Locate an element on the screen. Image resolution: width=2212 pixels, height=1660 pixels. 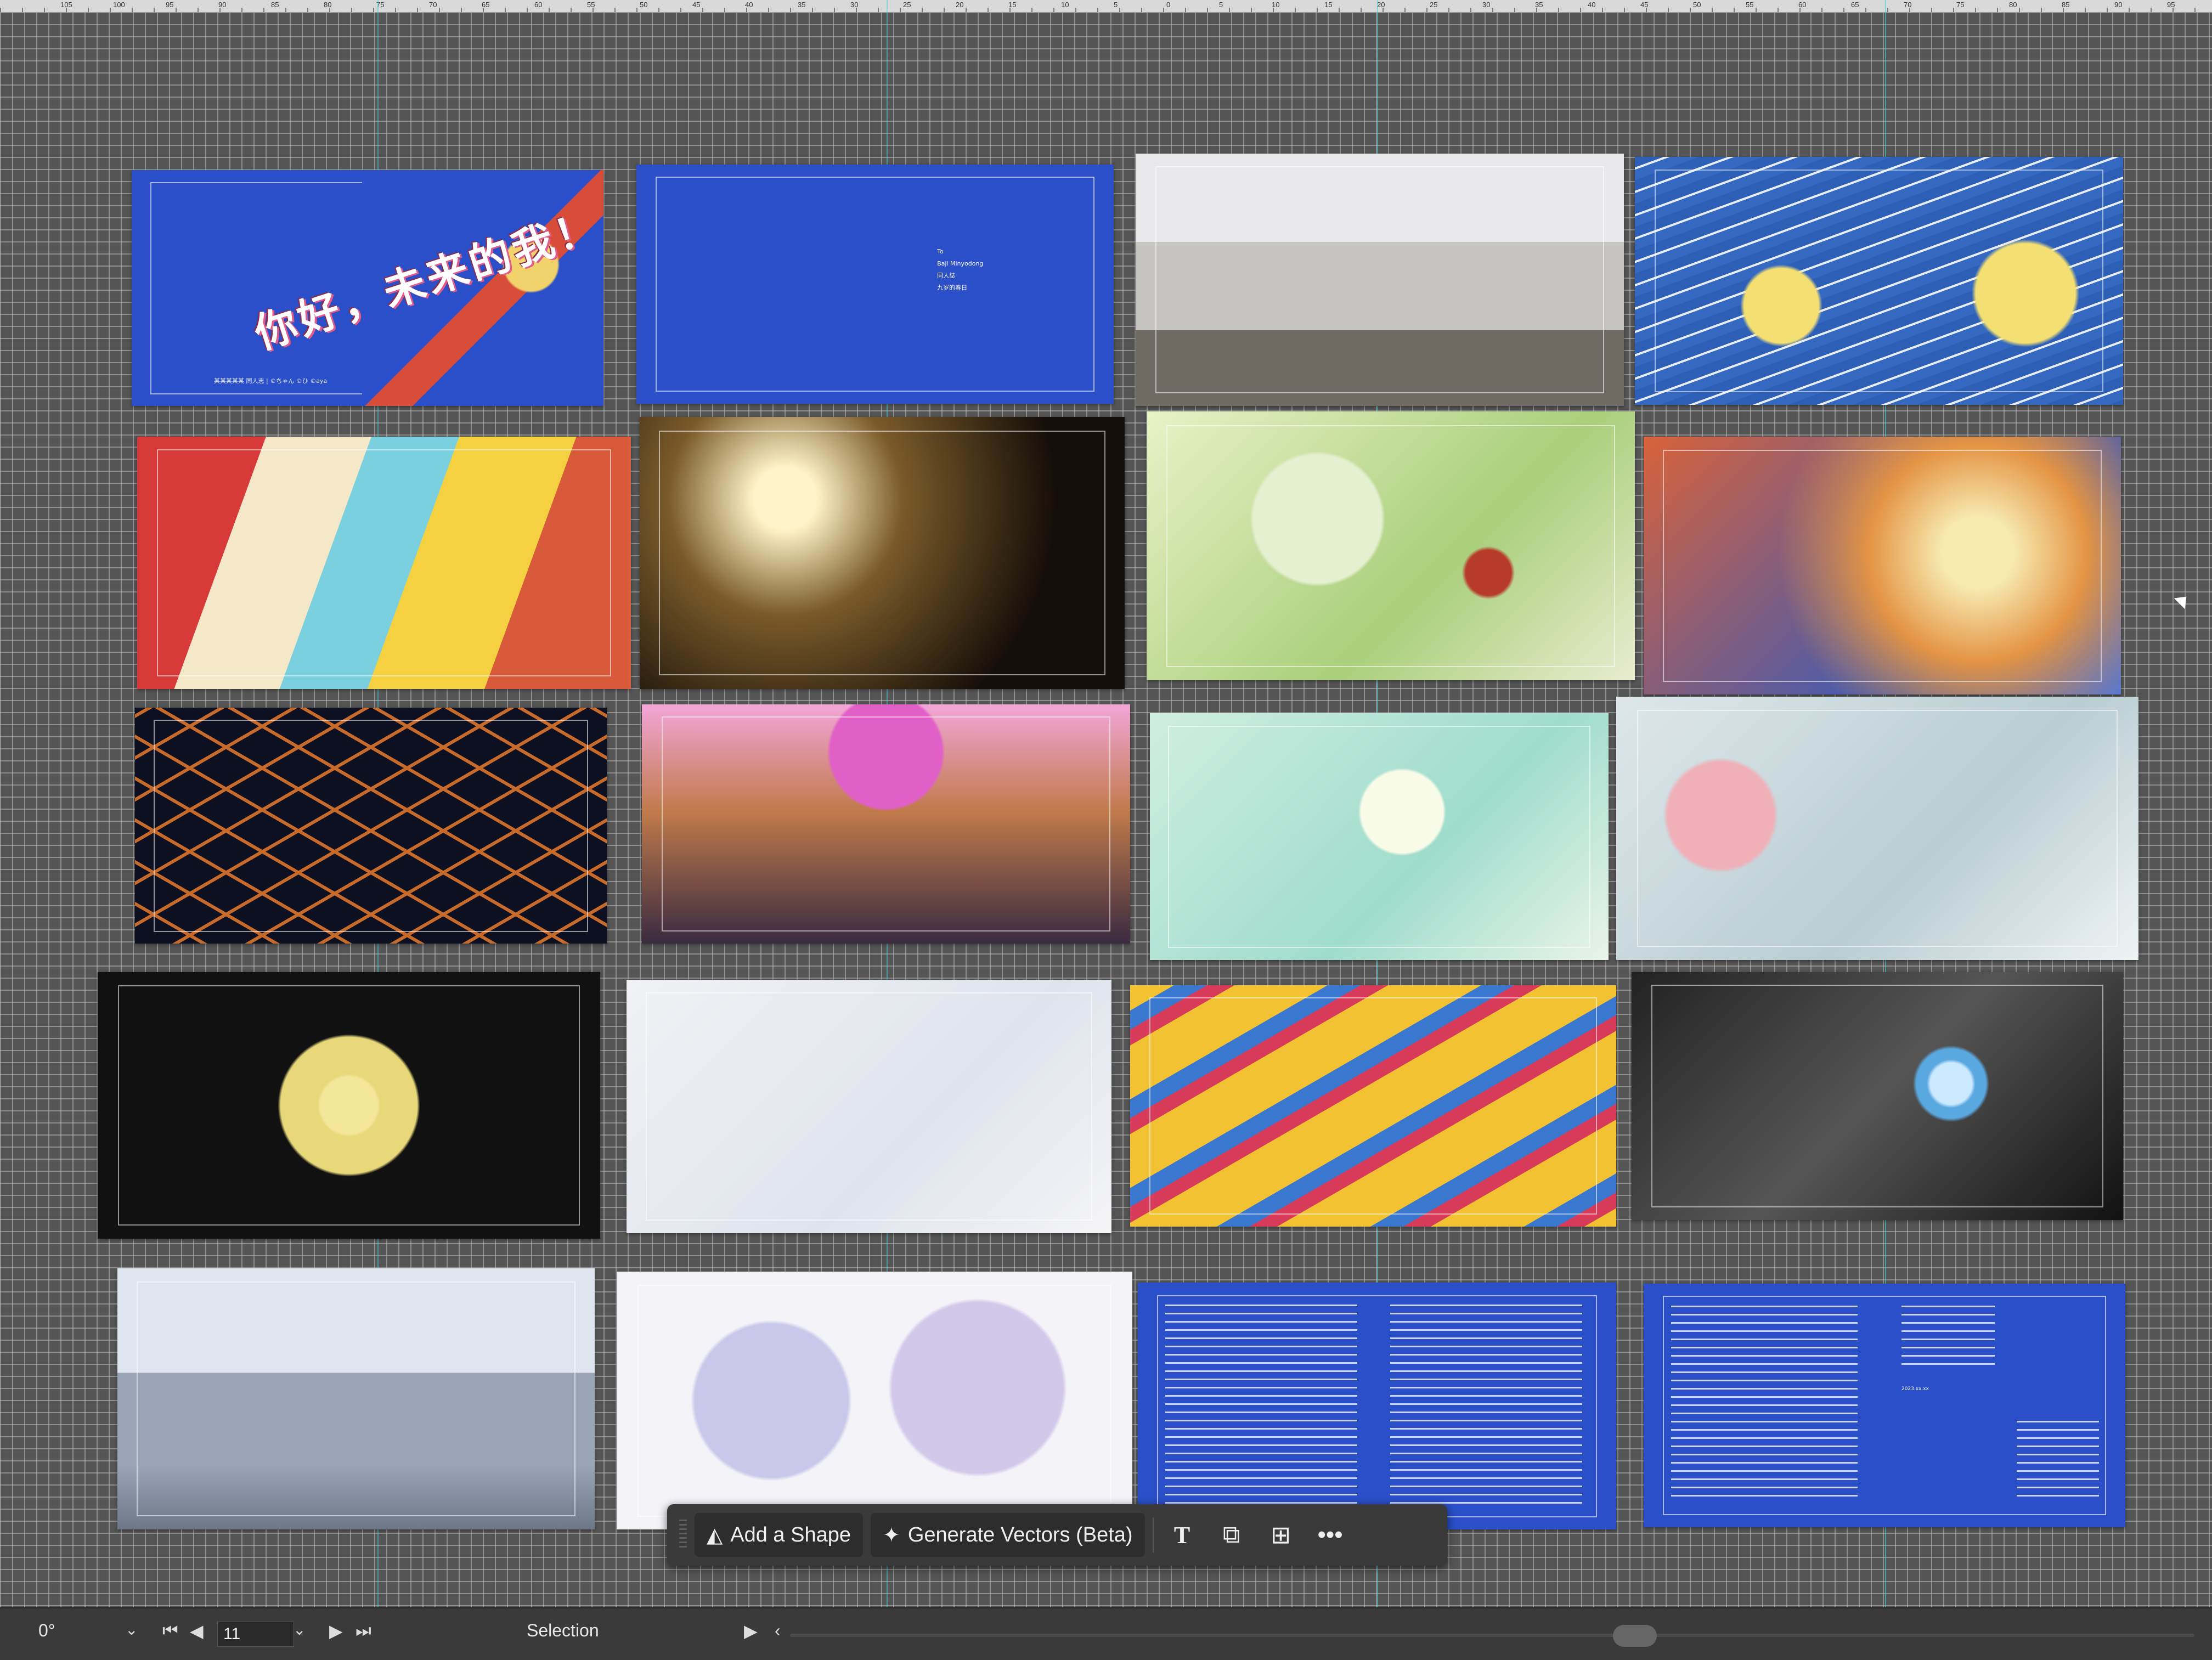
spread-lab is located at coordinates (1877, 828).